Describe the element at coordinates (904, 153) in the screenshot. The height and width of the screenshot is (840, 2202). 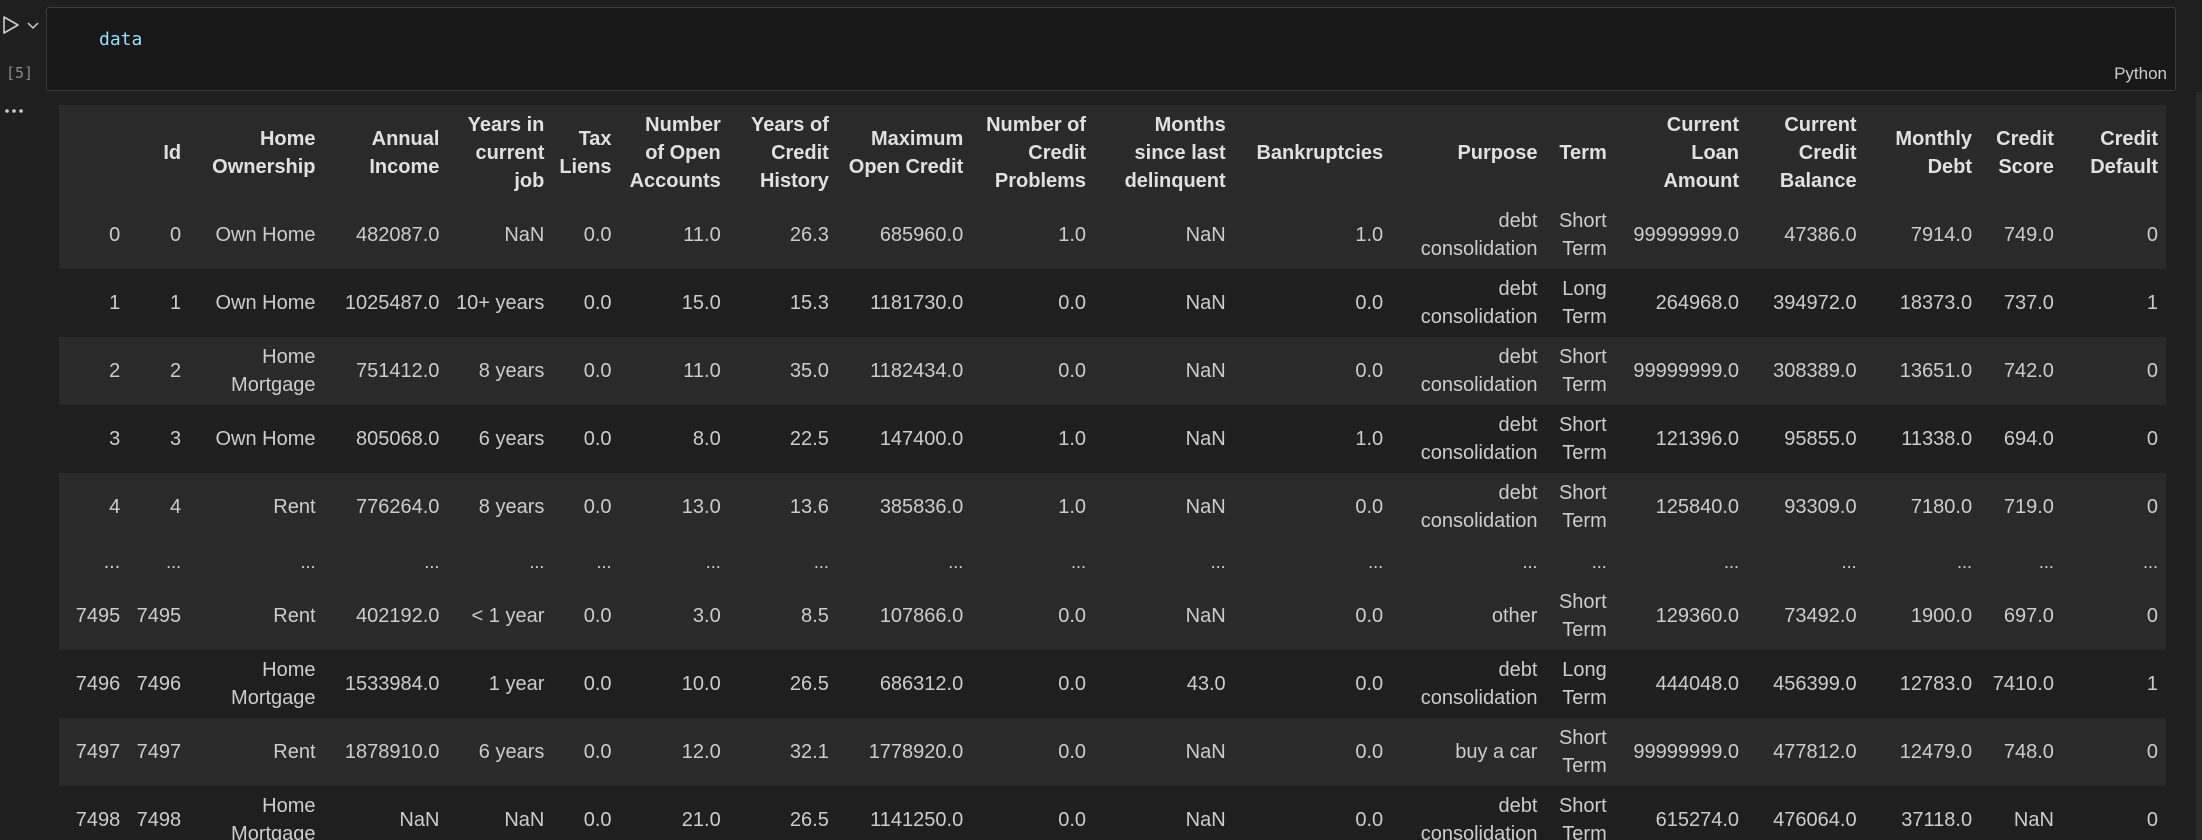
I see `column-header: Maximum Open Credit` at that location.